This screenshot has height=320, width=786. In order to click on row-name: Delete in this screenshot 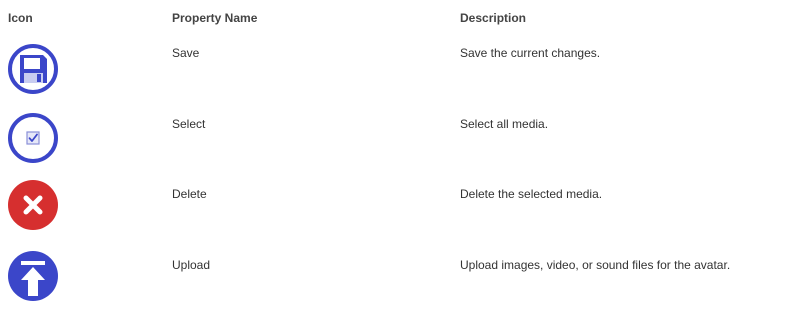, I will do `click(189, 194)`.